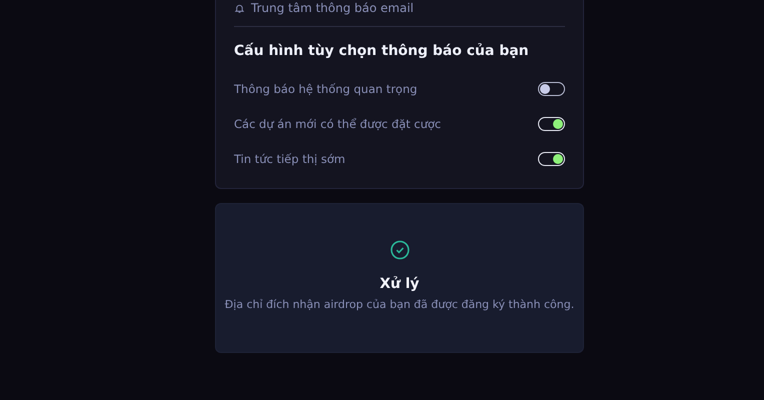 This screenshot has width=764, height=400. Describe the element at coordinates (338, 123) in the screenshot. I see `option-label: Các dự án mới có thể được đặt cược` at that location.